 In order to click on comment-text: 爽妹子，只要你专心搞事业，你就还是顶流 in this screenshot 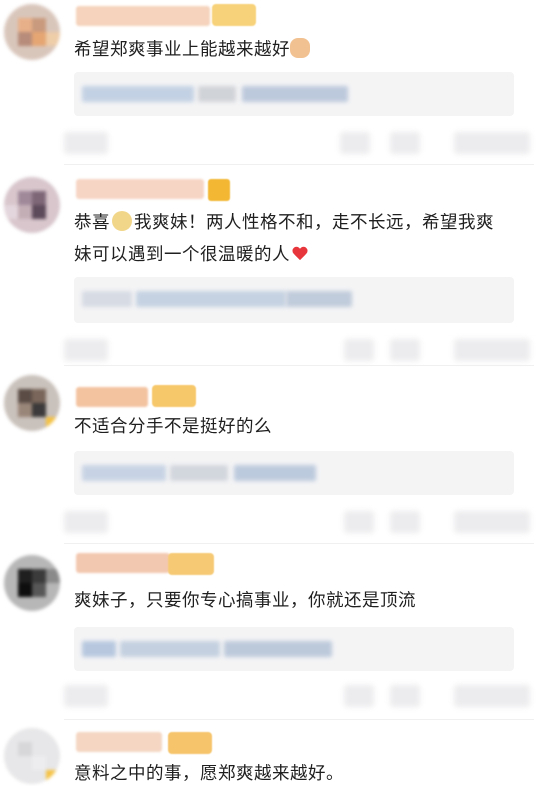, I will do `click(291, 601)`.